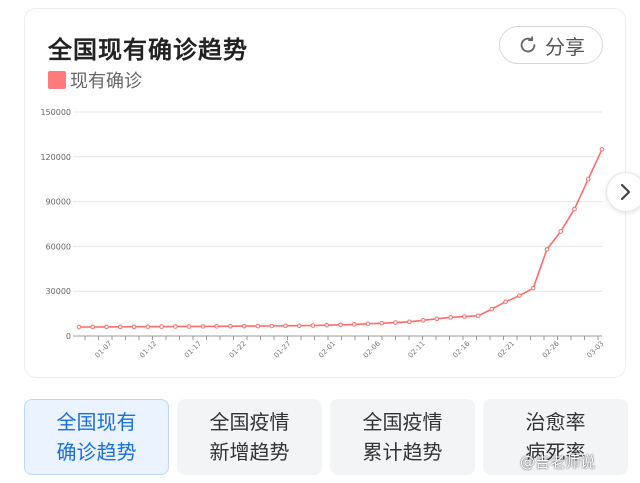 This screenshot has height=483, width=640. Describe the element at coordinates (558, 462) in the screenshot. I see `watermark: @吉老师说` at that location.